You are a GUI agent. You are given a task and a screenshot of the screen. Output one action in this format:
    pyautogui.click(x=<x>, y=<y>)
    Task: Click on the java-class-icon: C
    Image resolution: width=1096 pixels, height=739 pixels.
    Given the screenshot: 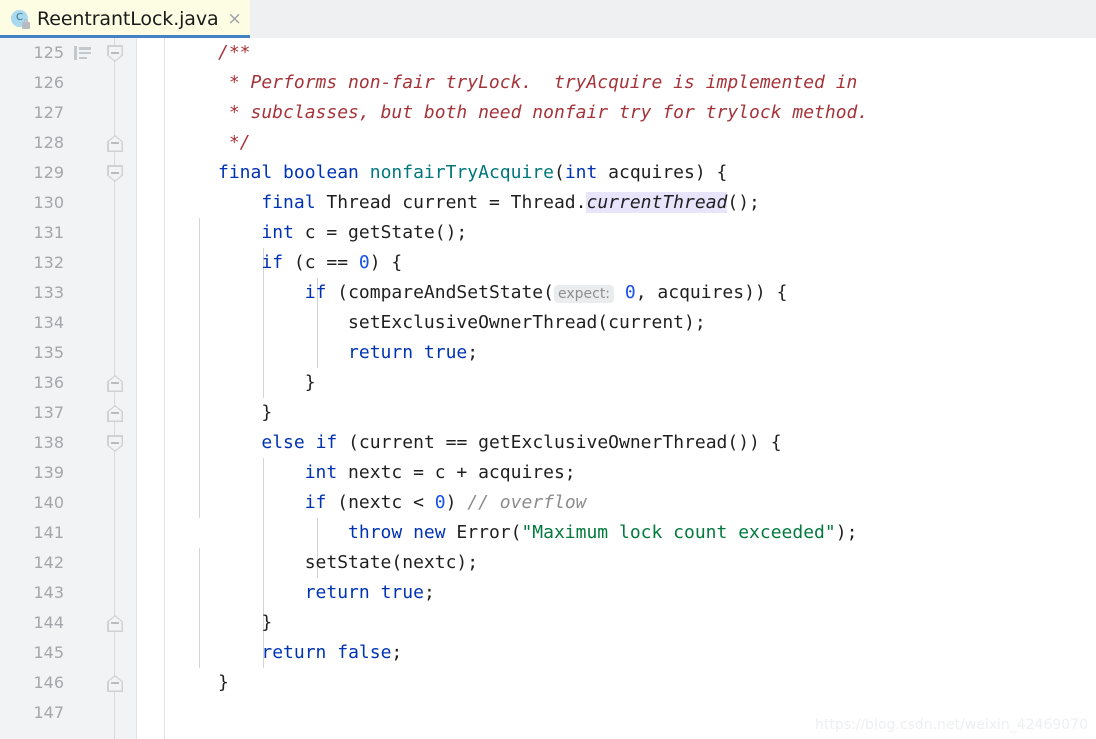 What is the action you would take?
    pyautogui.click(x=20, y=19)
    